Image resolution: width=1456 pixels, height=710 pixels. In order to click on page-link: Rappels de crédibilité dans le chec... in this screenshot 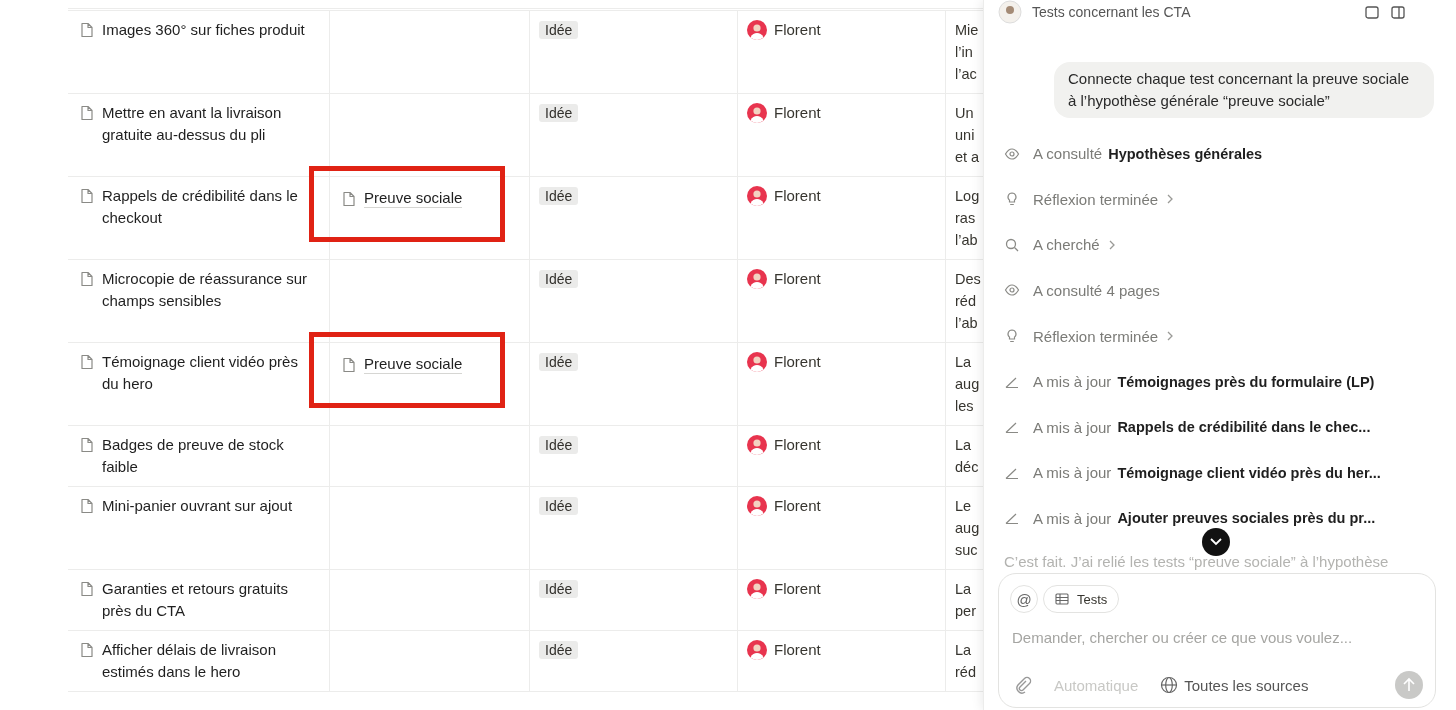, I will do `click(1244, 427)`.